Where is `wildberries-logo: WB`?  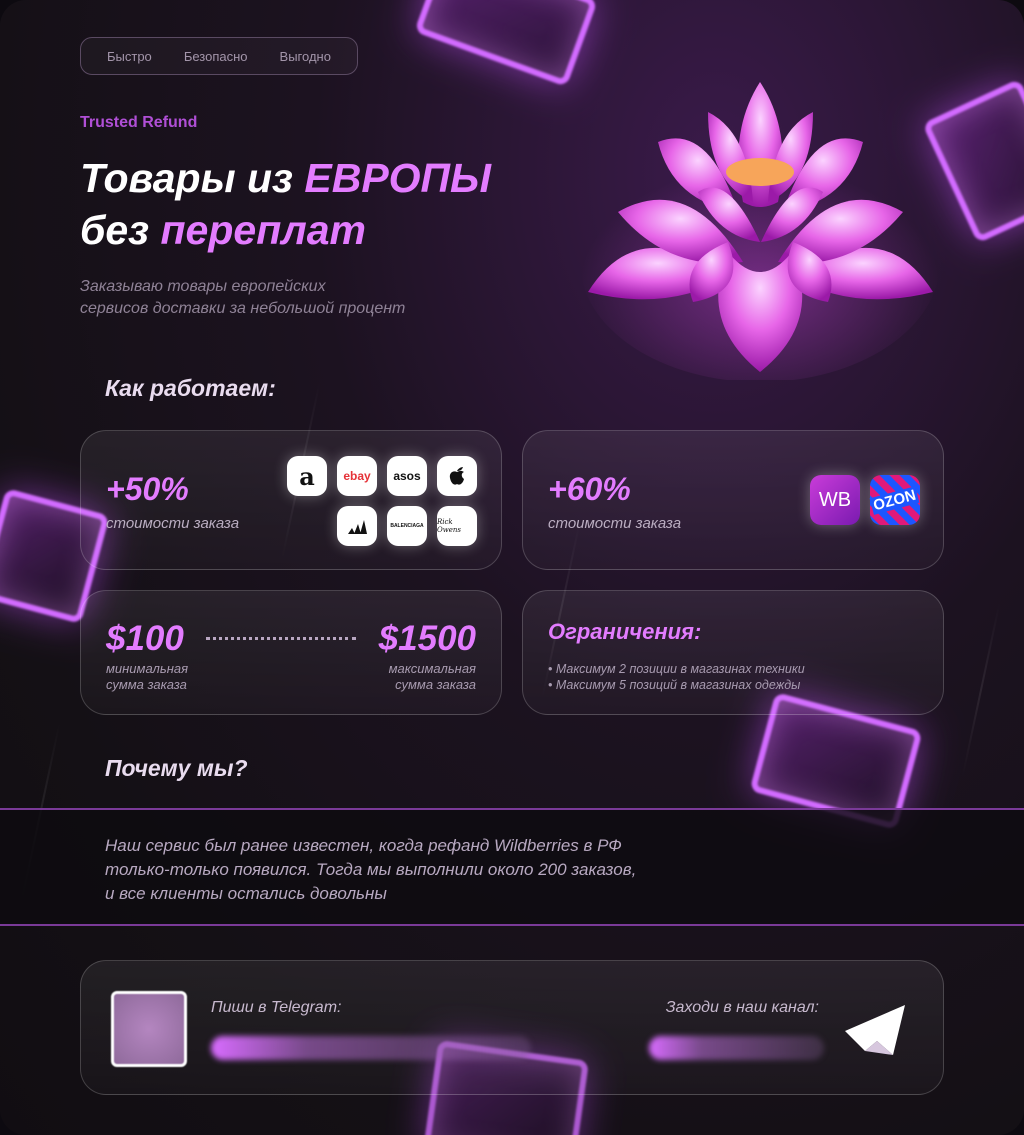
wildberries-logo: WB is located at coordinates (835, 500).